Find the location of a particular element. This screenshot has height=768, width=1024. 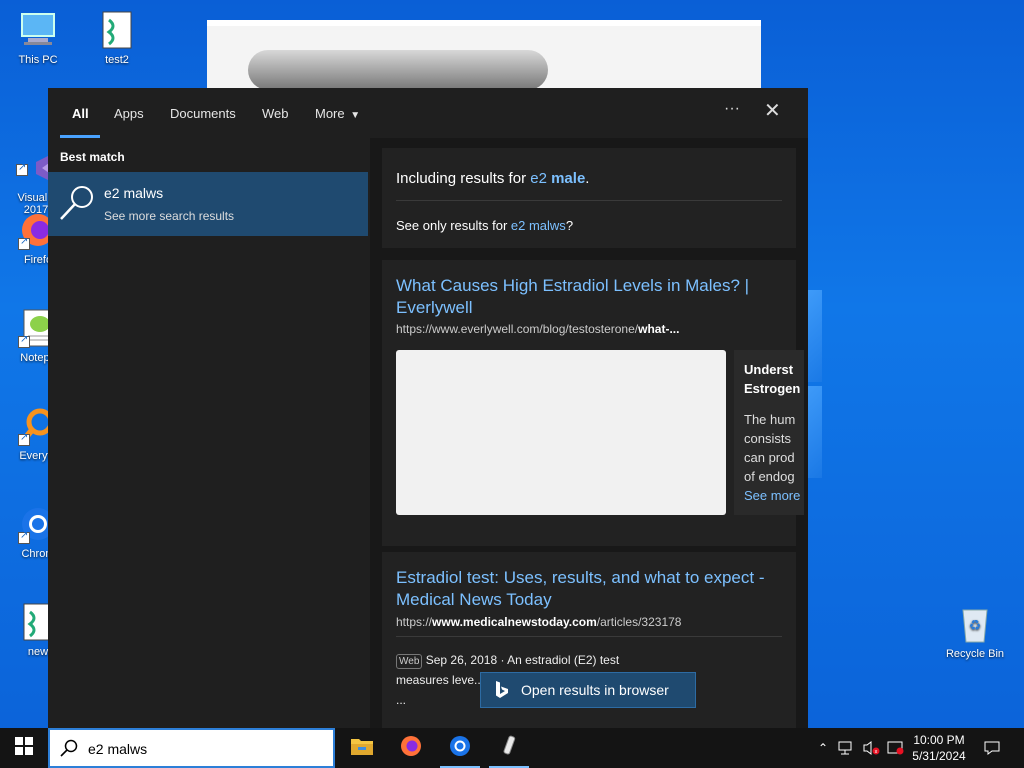

tab-documents: Documents is located at coordinates (203, 113).